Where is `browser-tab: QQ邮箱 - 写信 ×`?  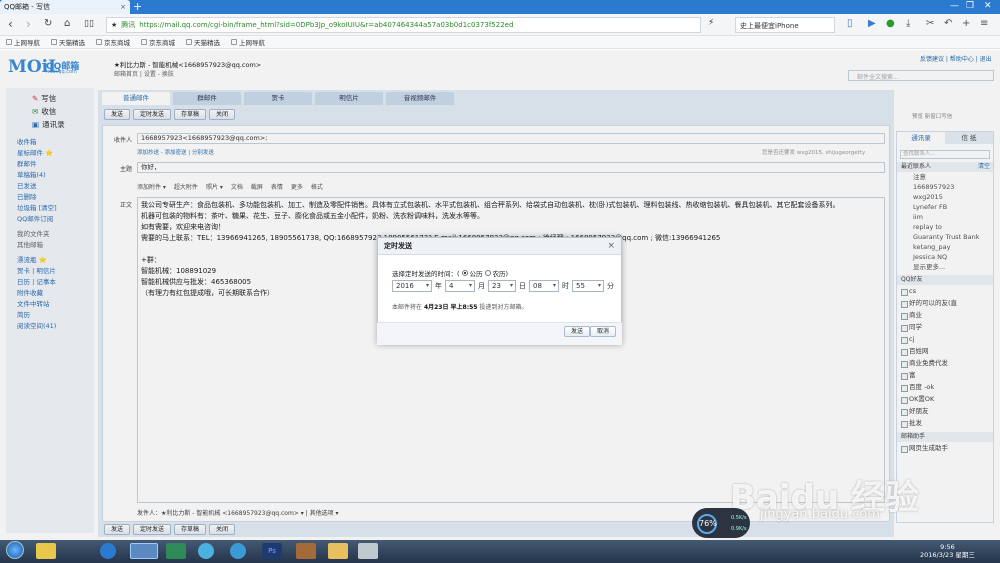 browser-tab: QQ邮箱 - 写信 × is located at coordinates (65, 7).